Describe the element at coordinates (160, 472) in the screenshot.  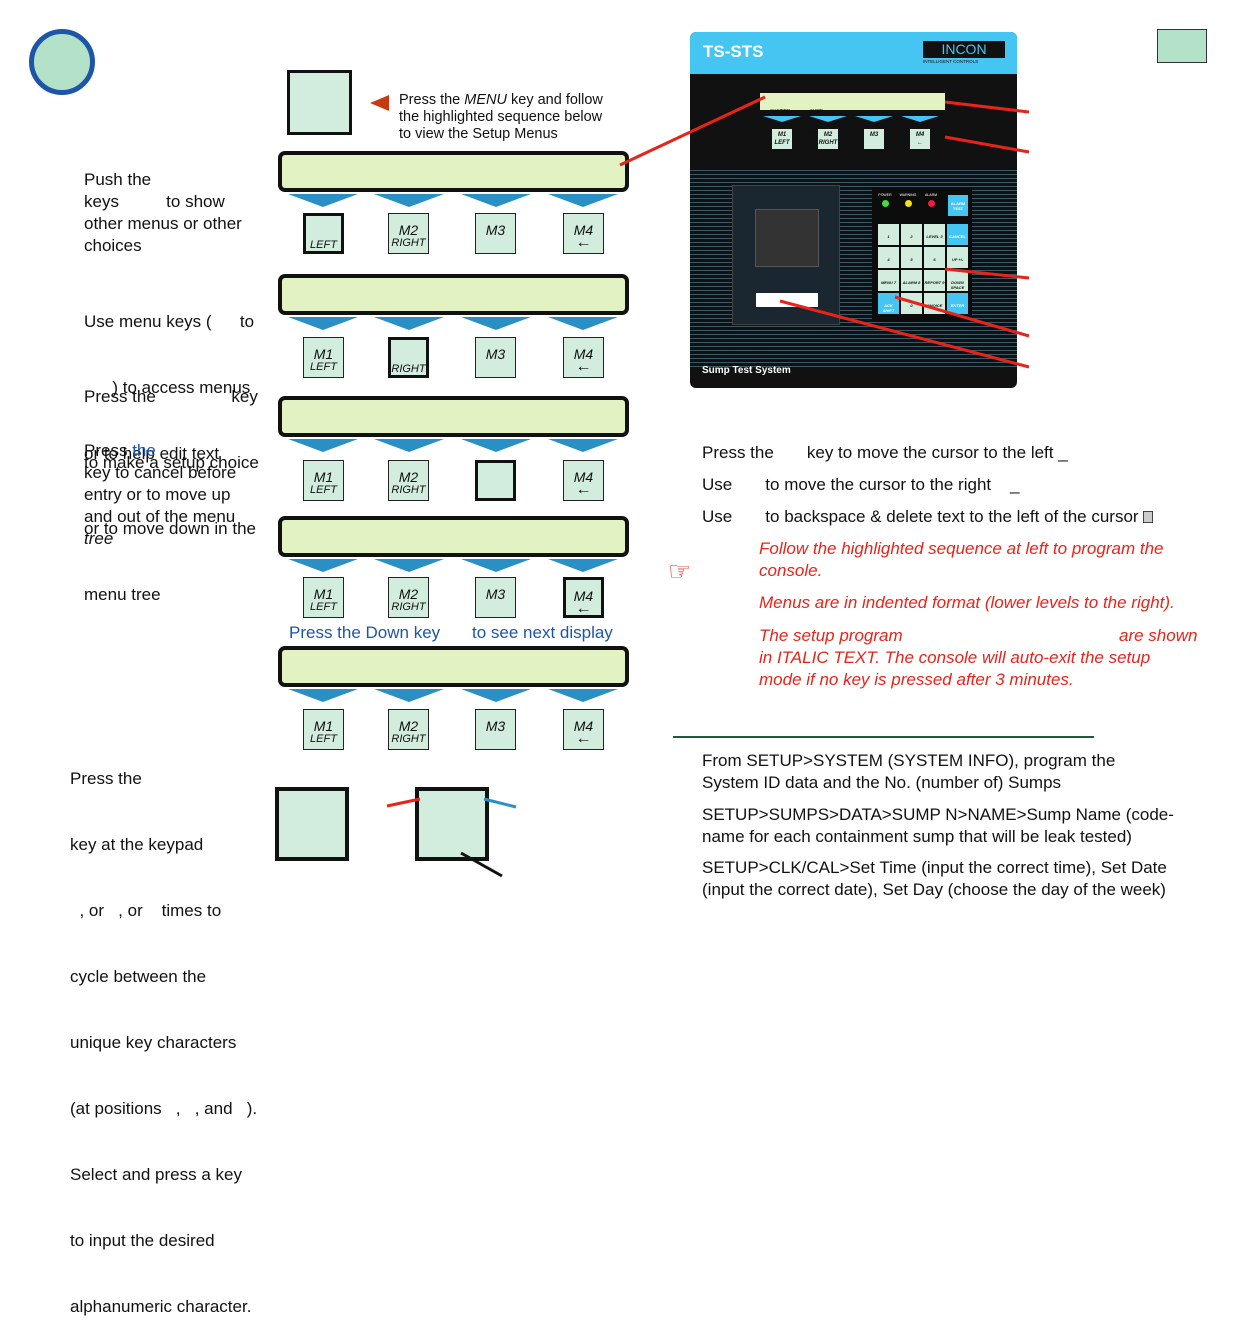
I see `note-line: key to cancel before` at that location.